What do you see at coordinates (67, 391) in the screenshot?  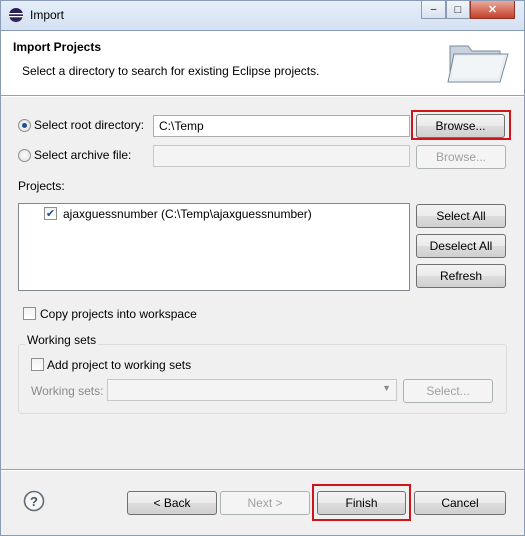 I see `working-sets-label: Working sets:` at bounding box center [67, 391].